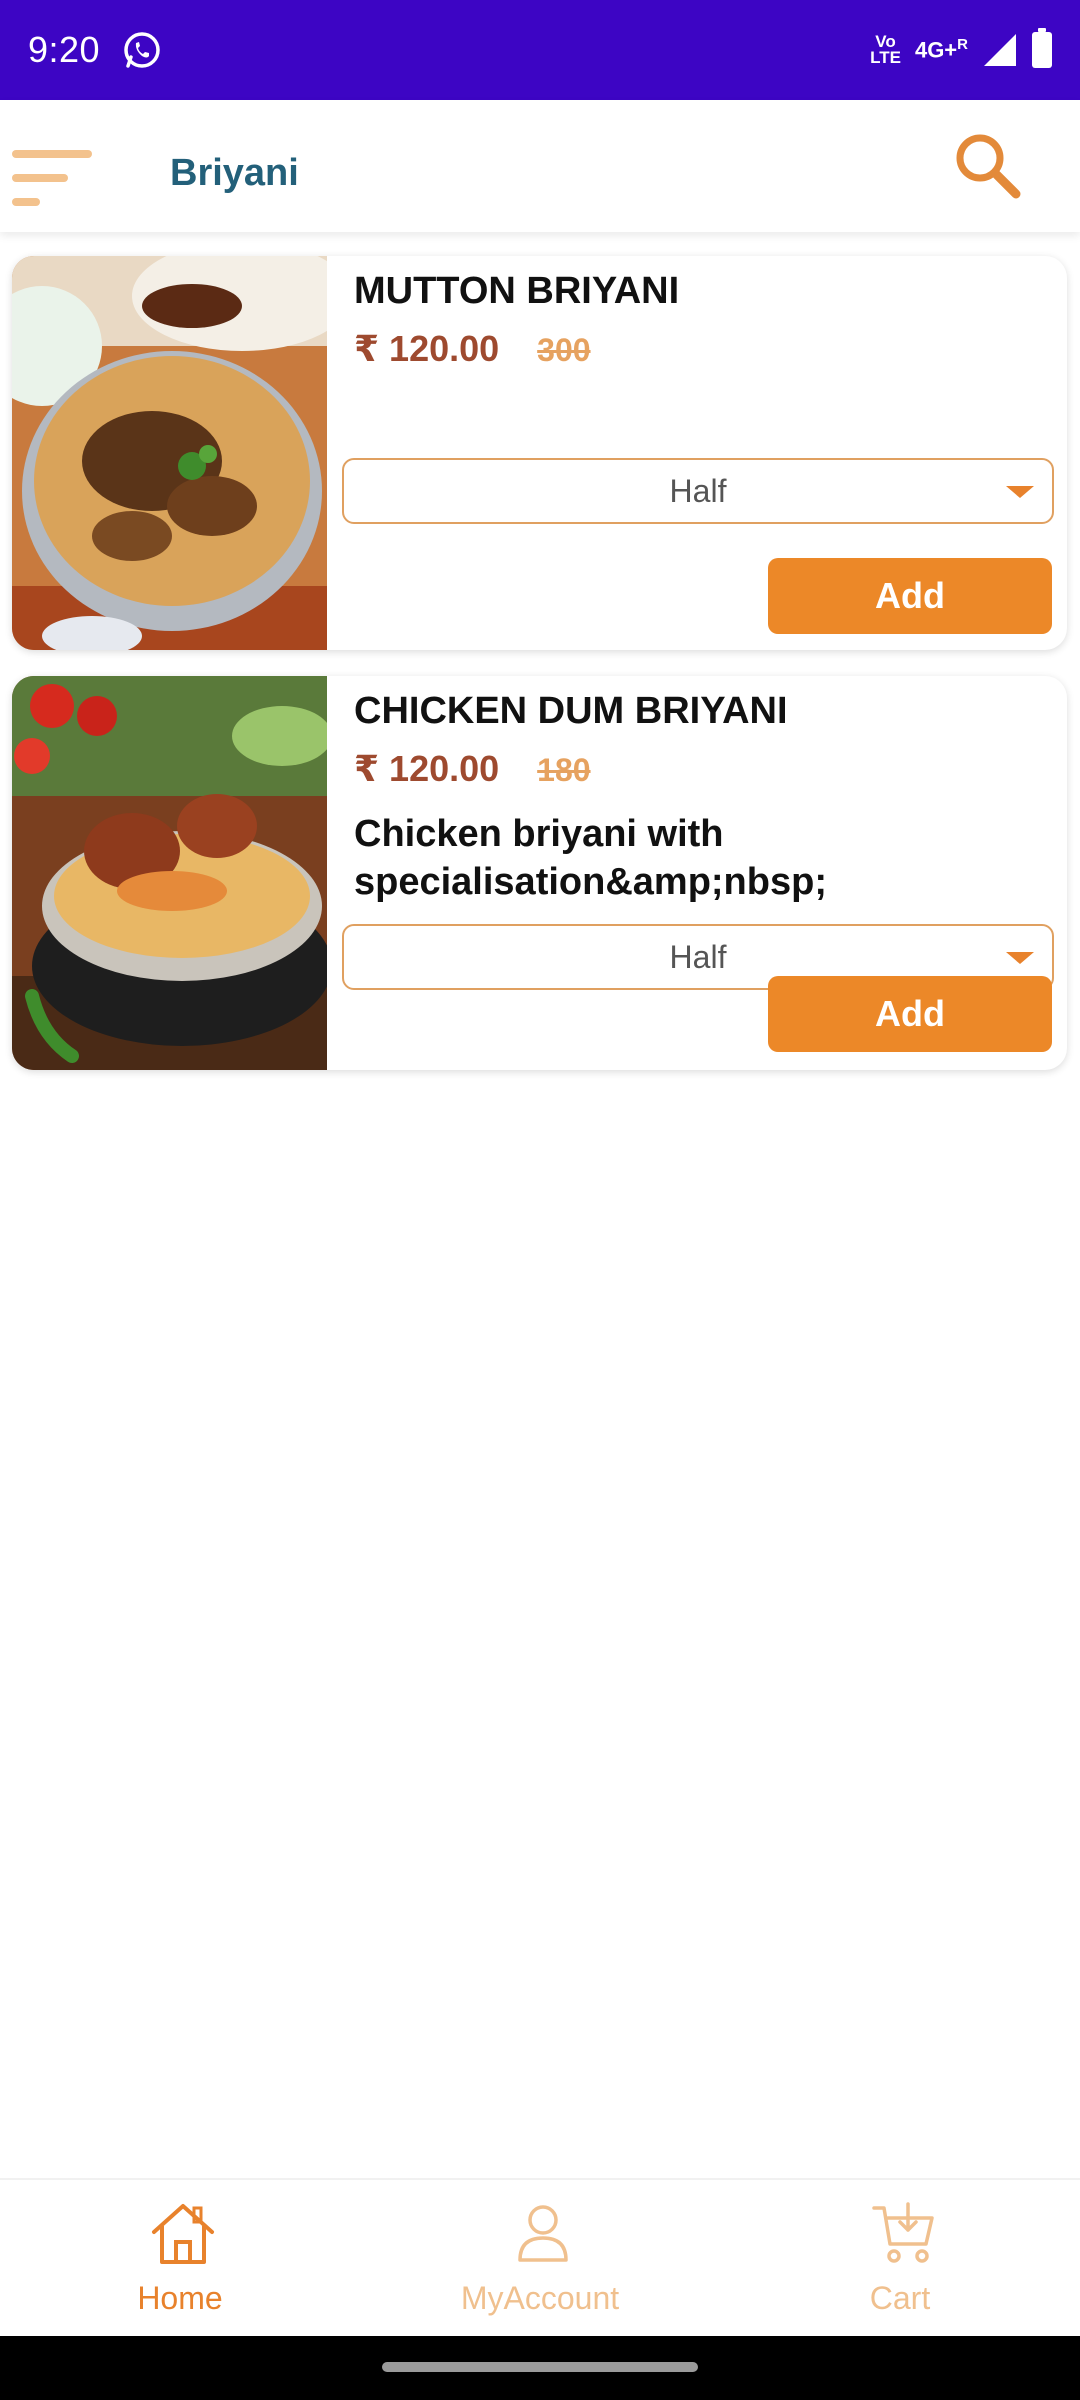 The height and width of the screenshot is (2400, 1080). Describe the element at coordinates (54, 178) in the screenshot. I see `menu-icon` at that location.